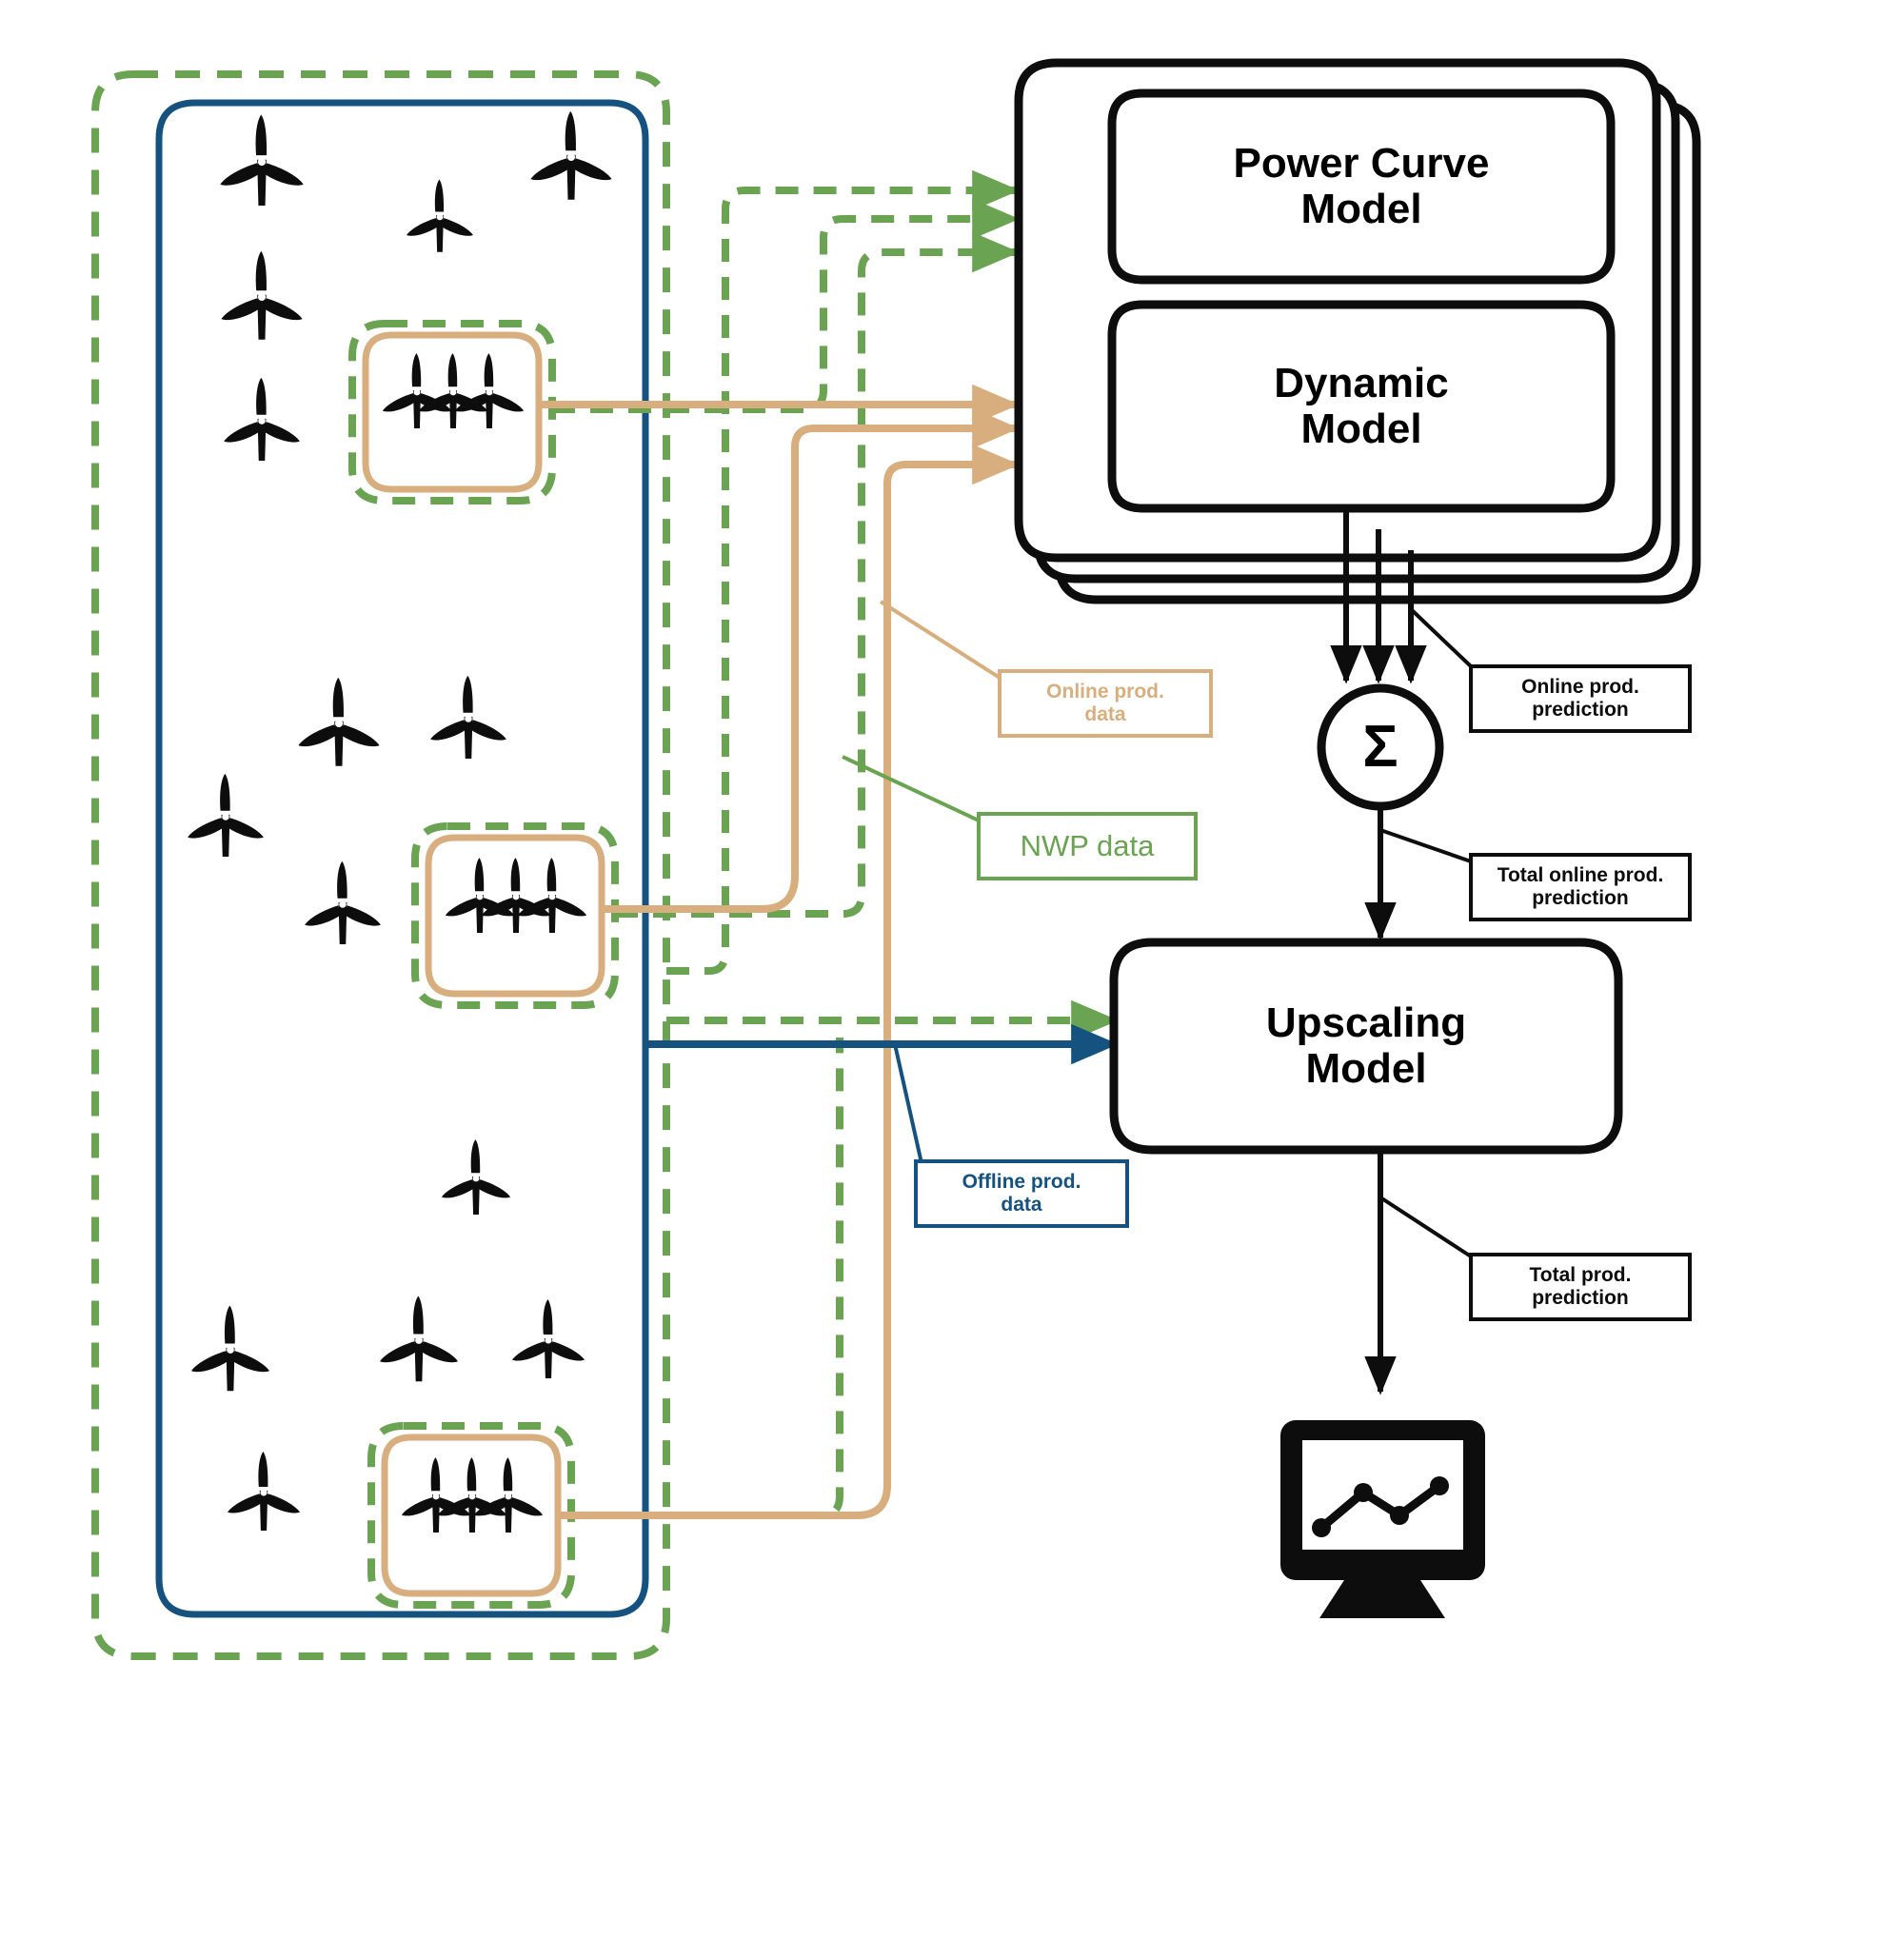 Image resolution: width=1904 pixels, height=1958 pixels. What do you see at coordinates (1022, 1205) in the screenshot?
I see `offline-prod-data-line2: data` at bounding box center [1022, 1205].